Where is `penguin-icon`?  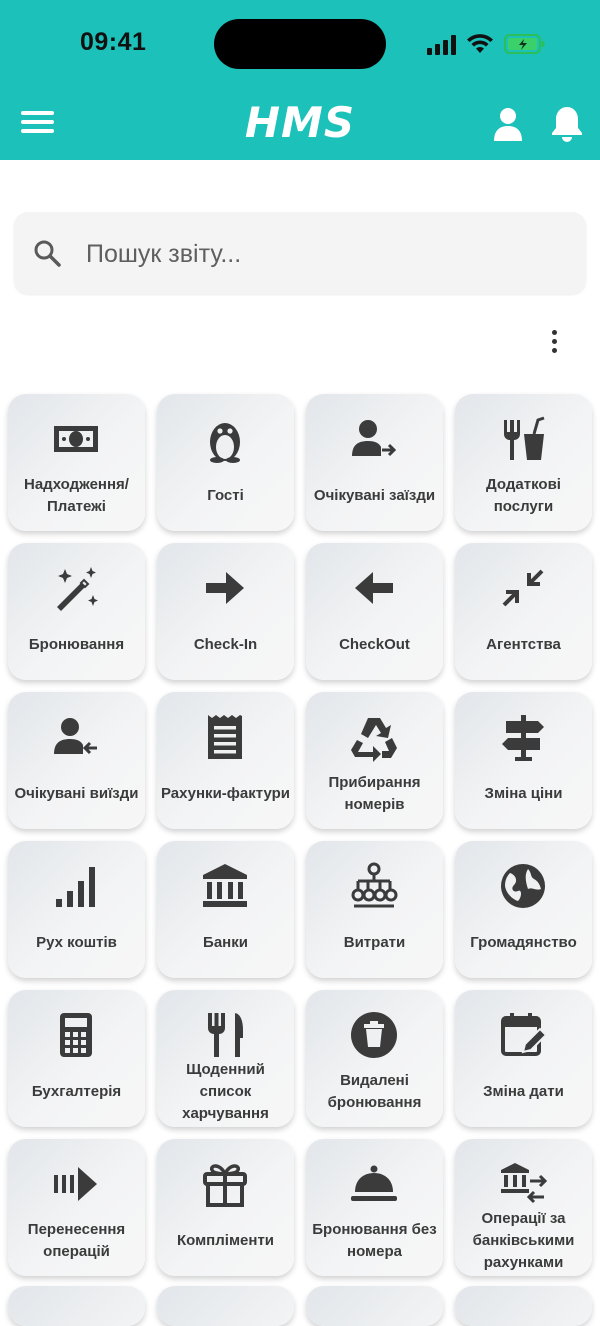
penguin-icon is located at coordinates (225, 439).